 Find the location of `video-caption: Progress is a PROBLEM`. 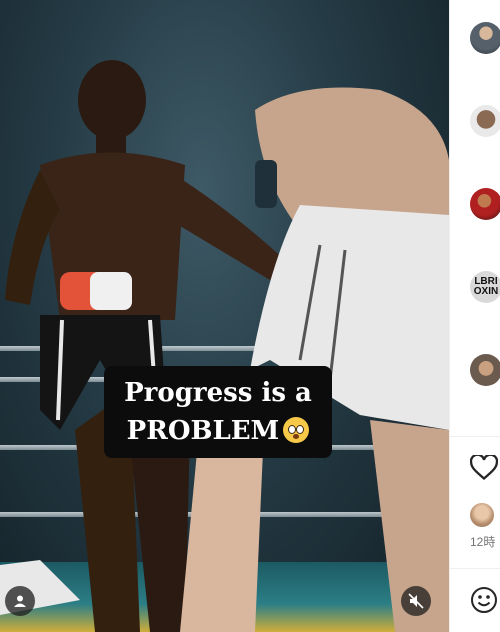

video-caption: Progress is a PROBLEM is located at coordinates (218, 412).